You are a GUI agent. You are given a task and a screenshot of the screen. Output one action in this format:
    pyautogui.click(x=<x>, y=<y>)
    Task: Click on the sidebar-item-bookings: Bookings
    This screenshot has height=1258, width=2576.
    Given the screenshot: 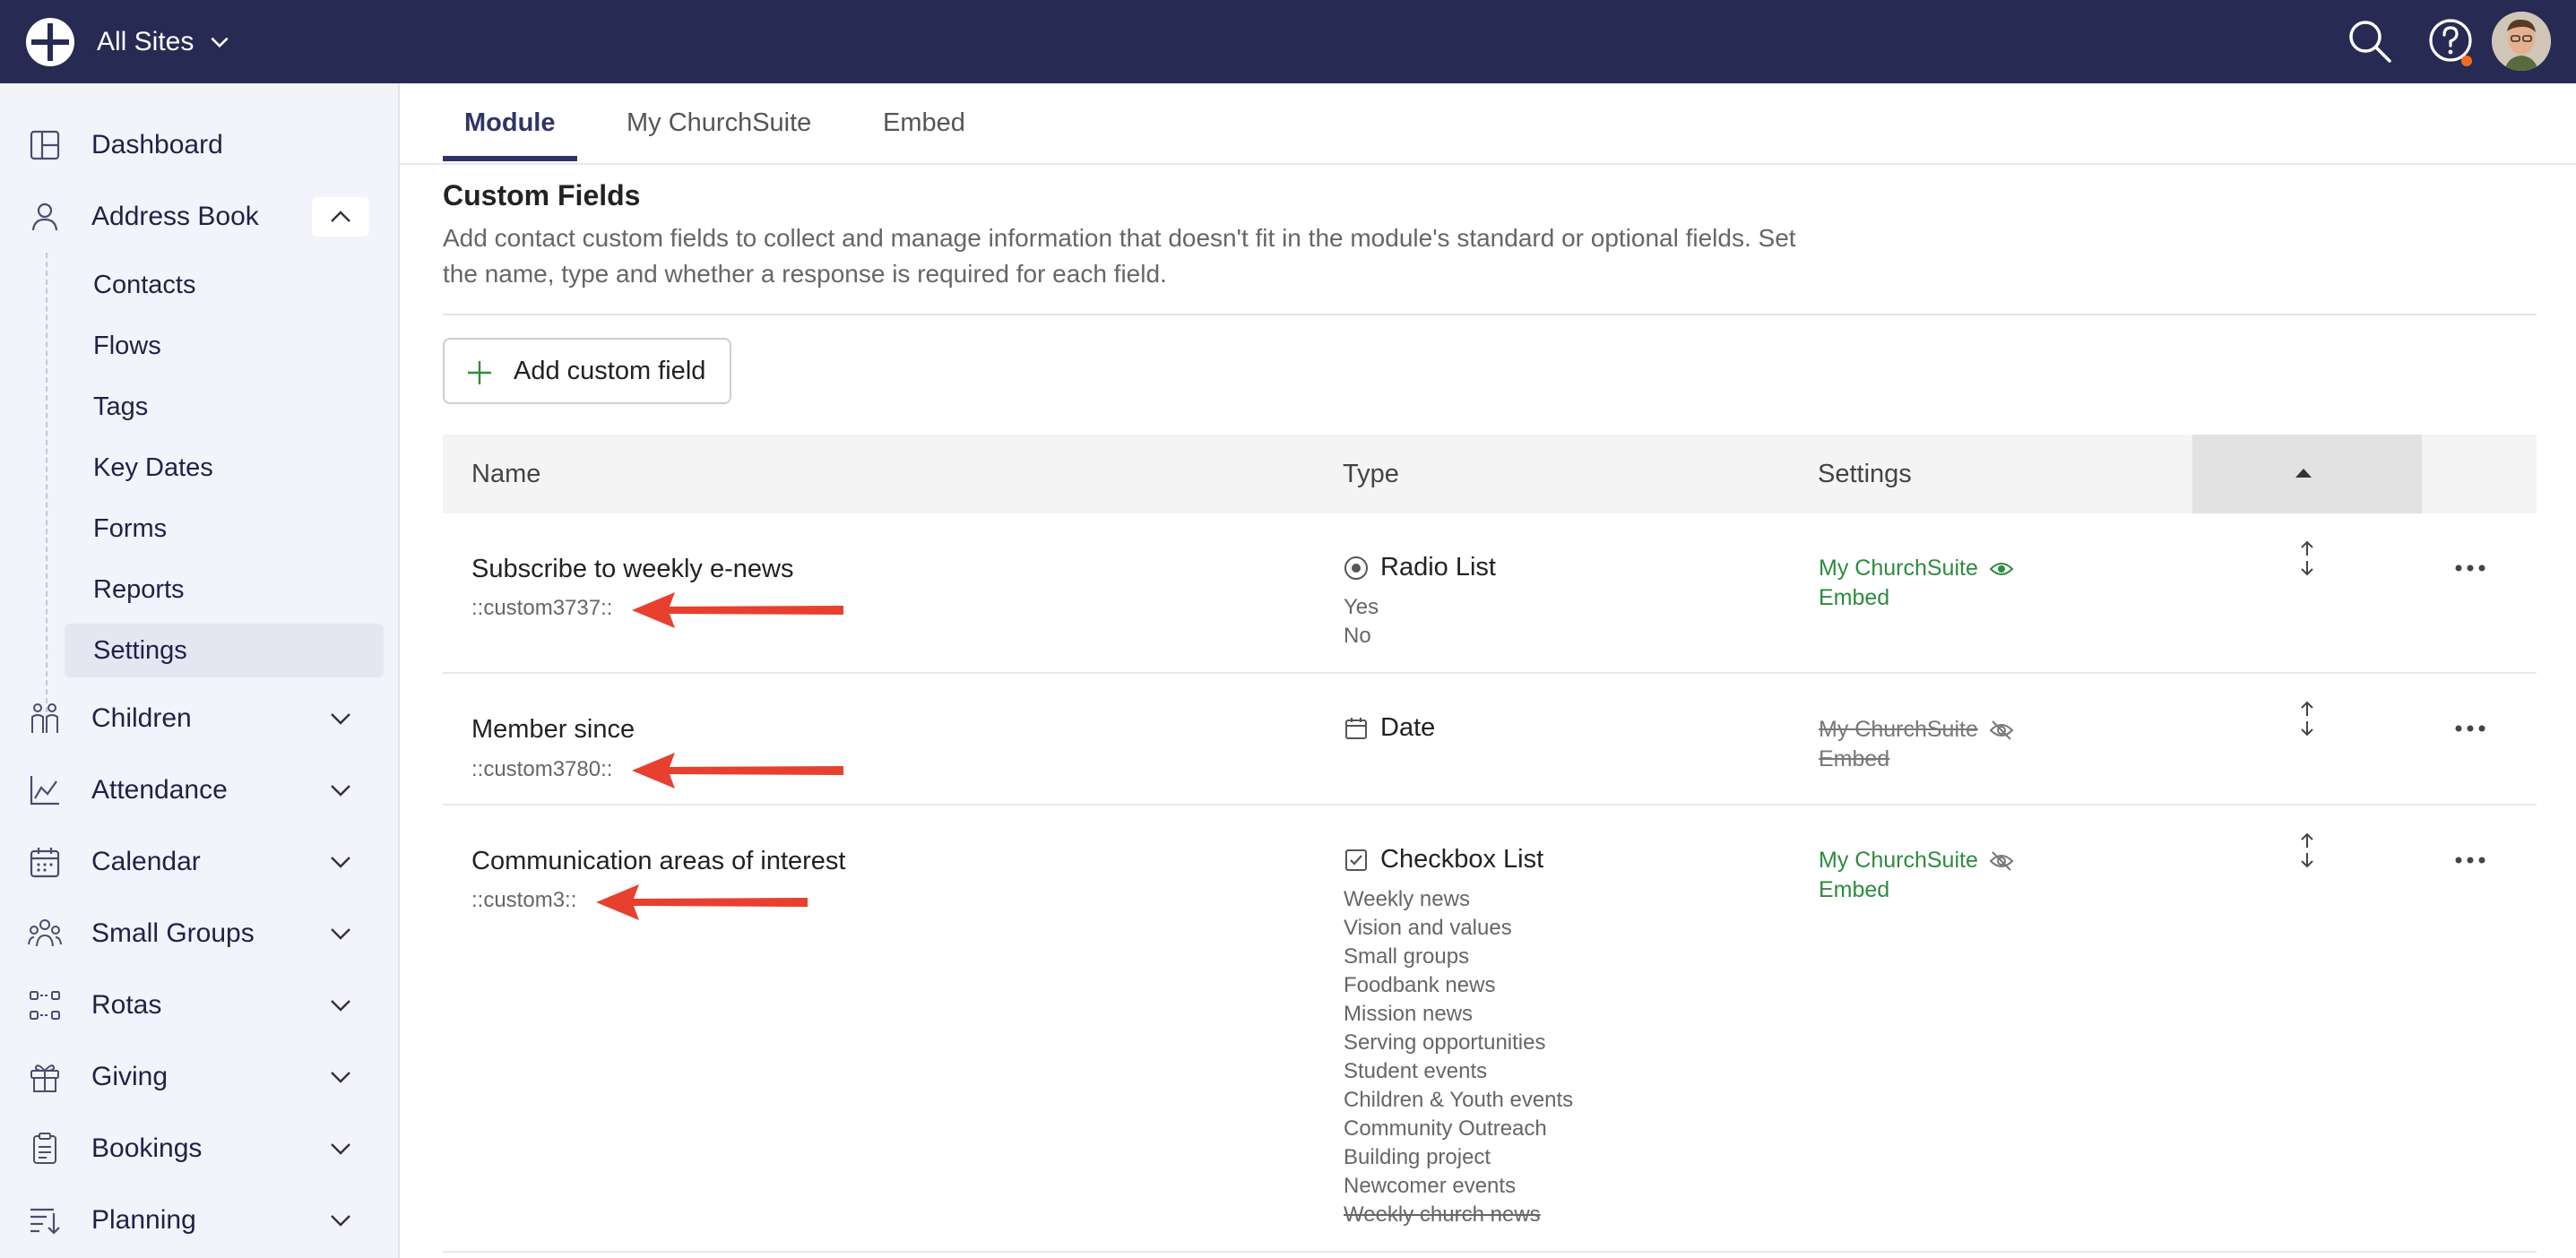 What is the action you would take?
    pyautogui.click(x=199, y=1148)
    